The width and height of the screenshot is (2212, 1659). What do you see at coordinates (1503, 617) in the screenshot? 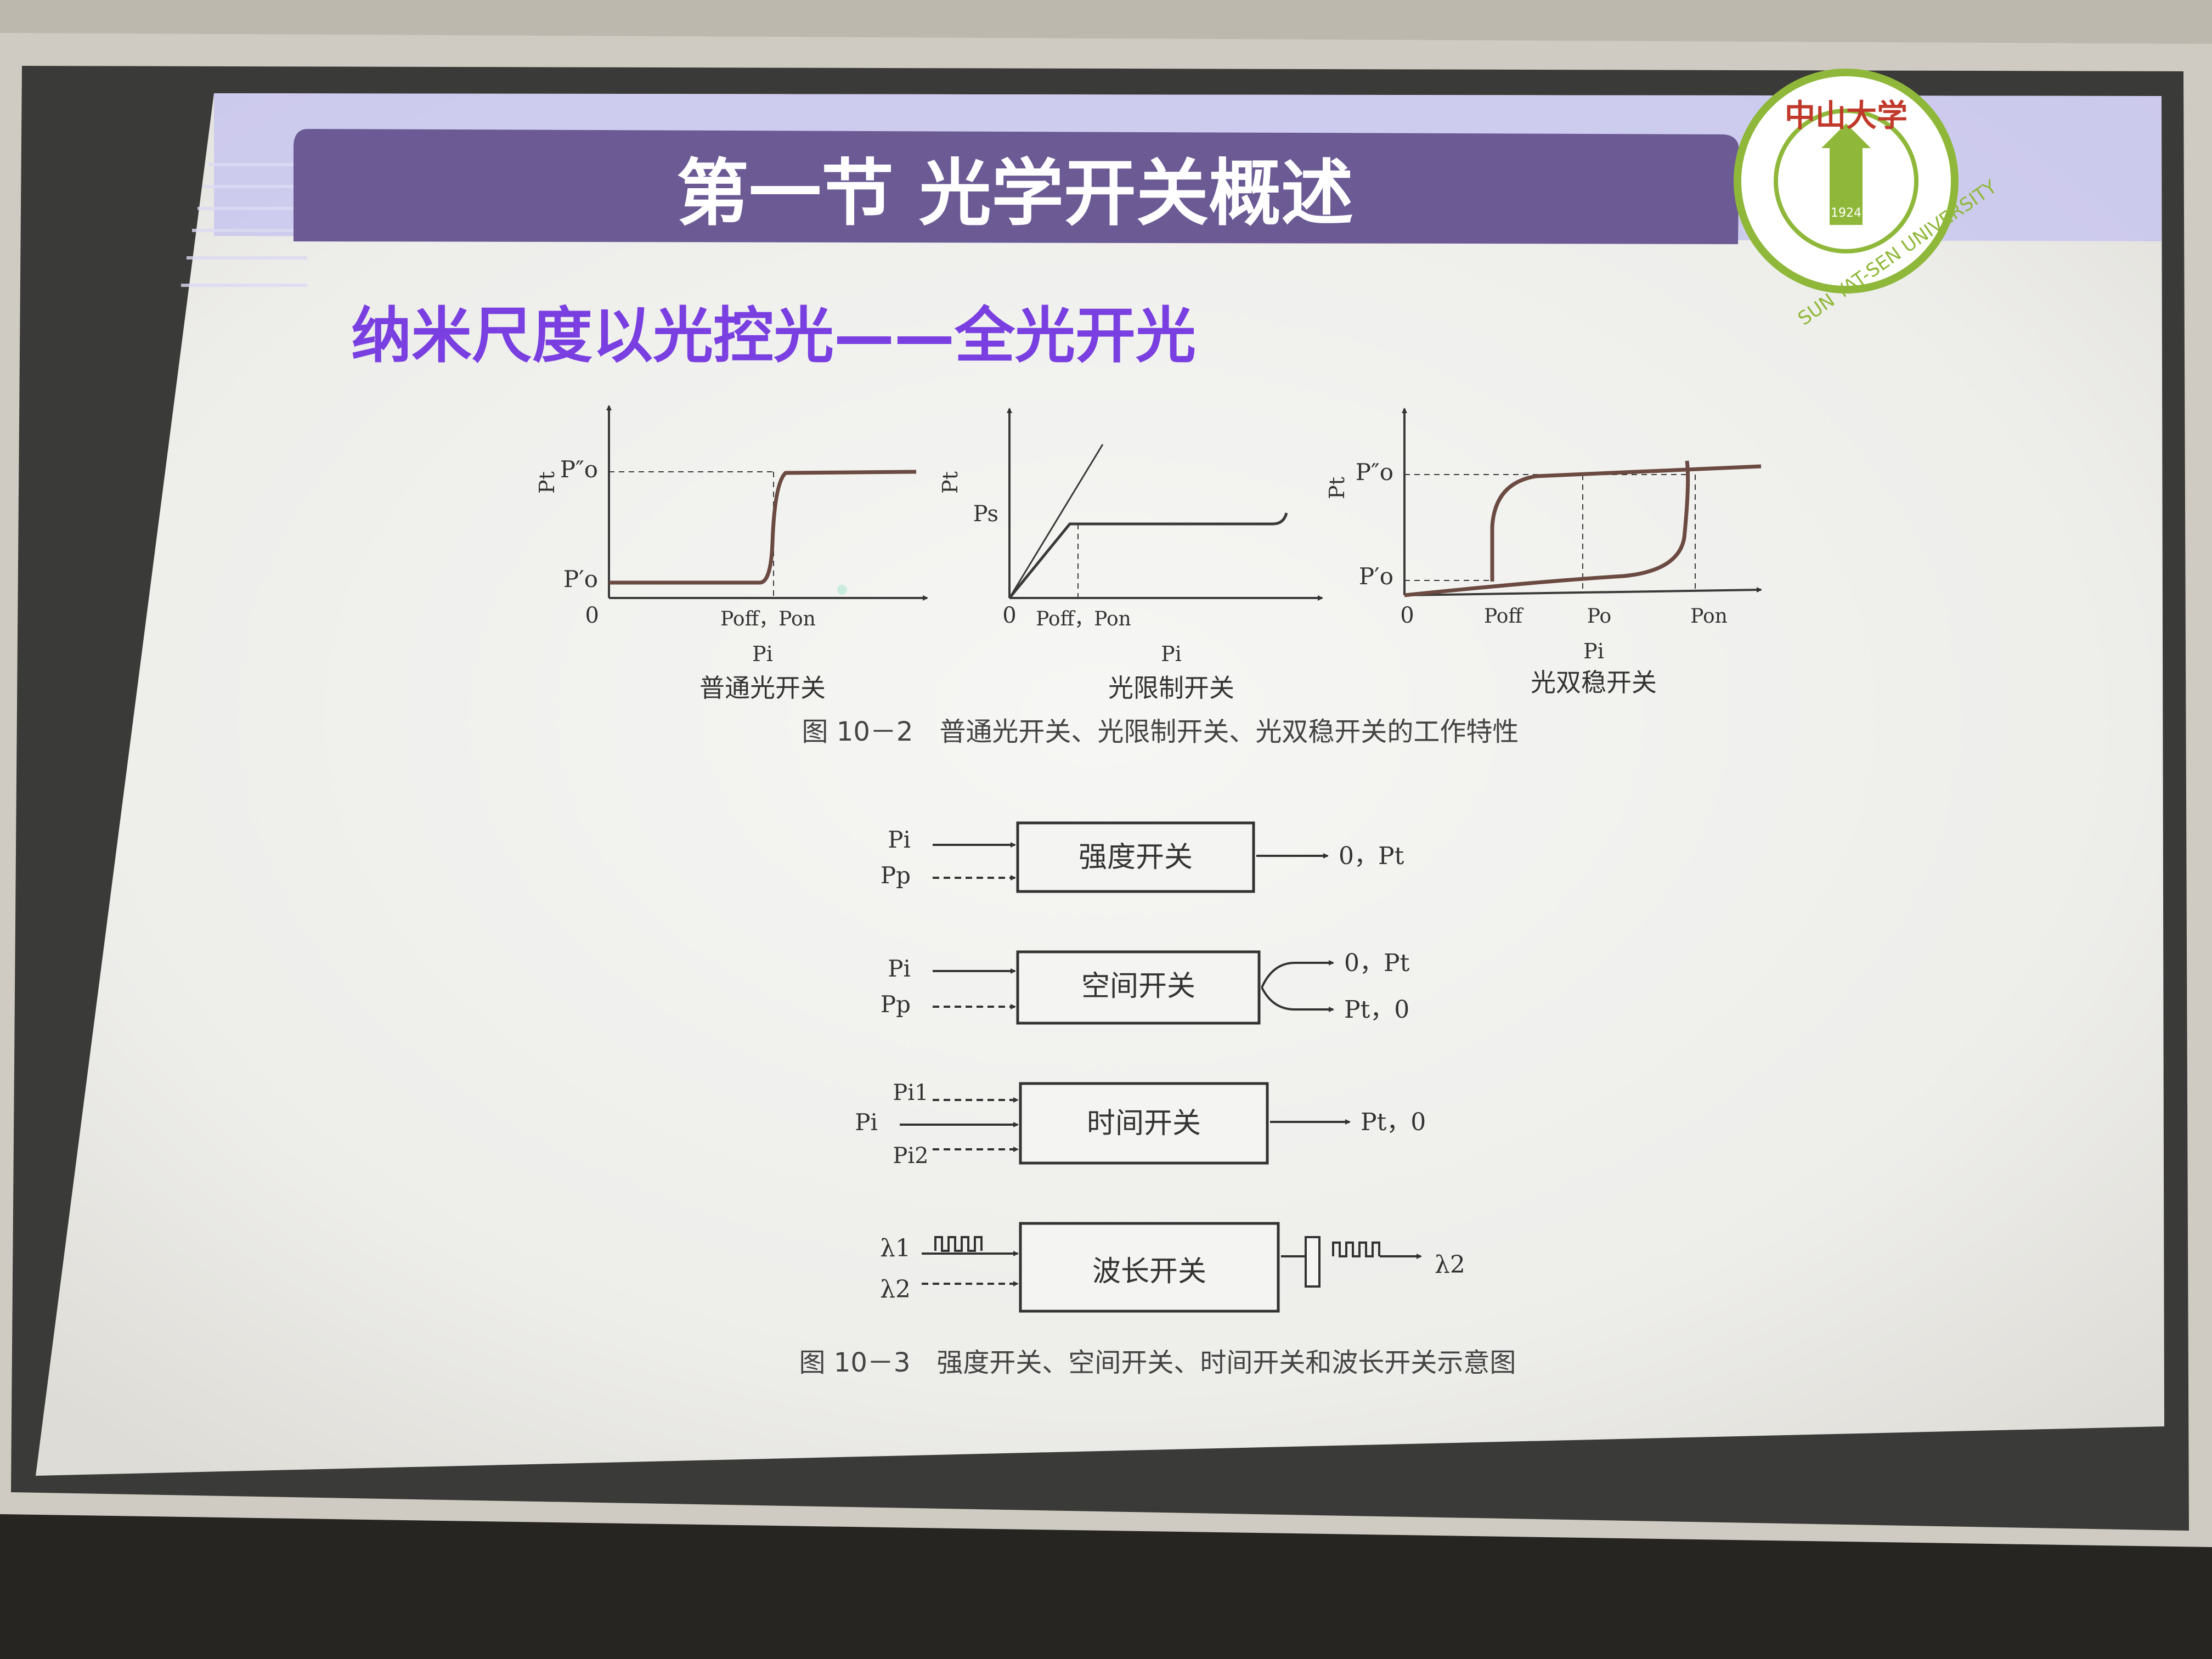
I see `label: Poff` at bounding box center [1503, 617].